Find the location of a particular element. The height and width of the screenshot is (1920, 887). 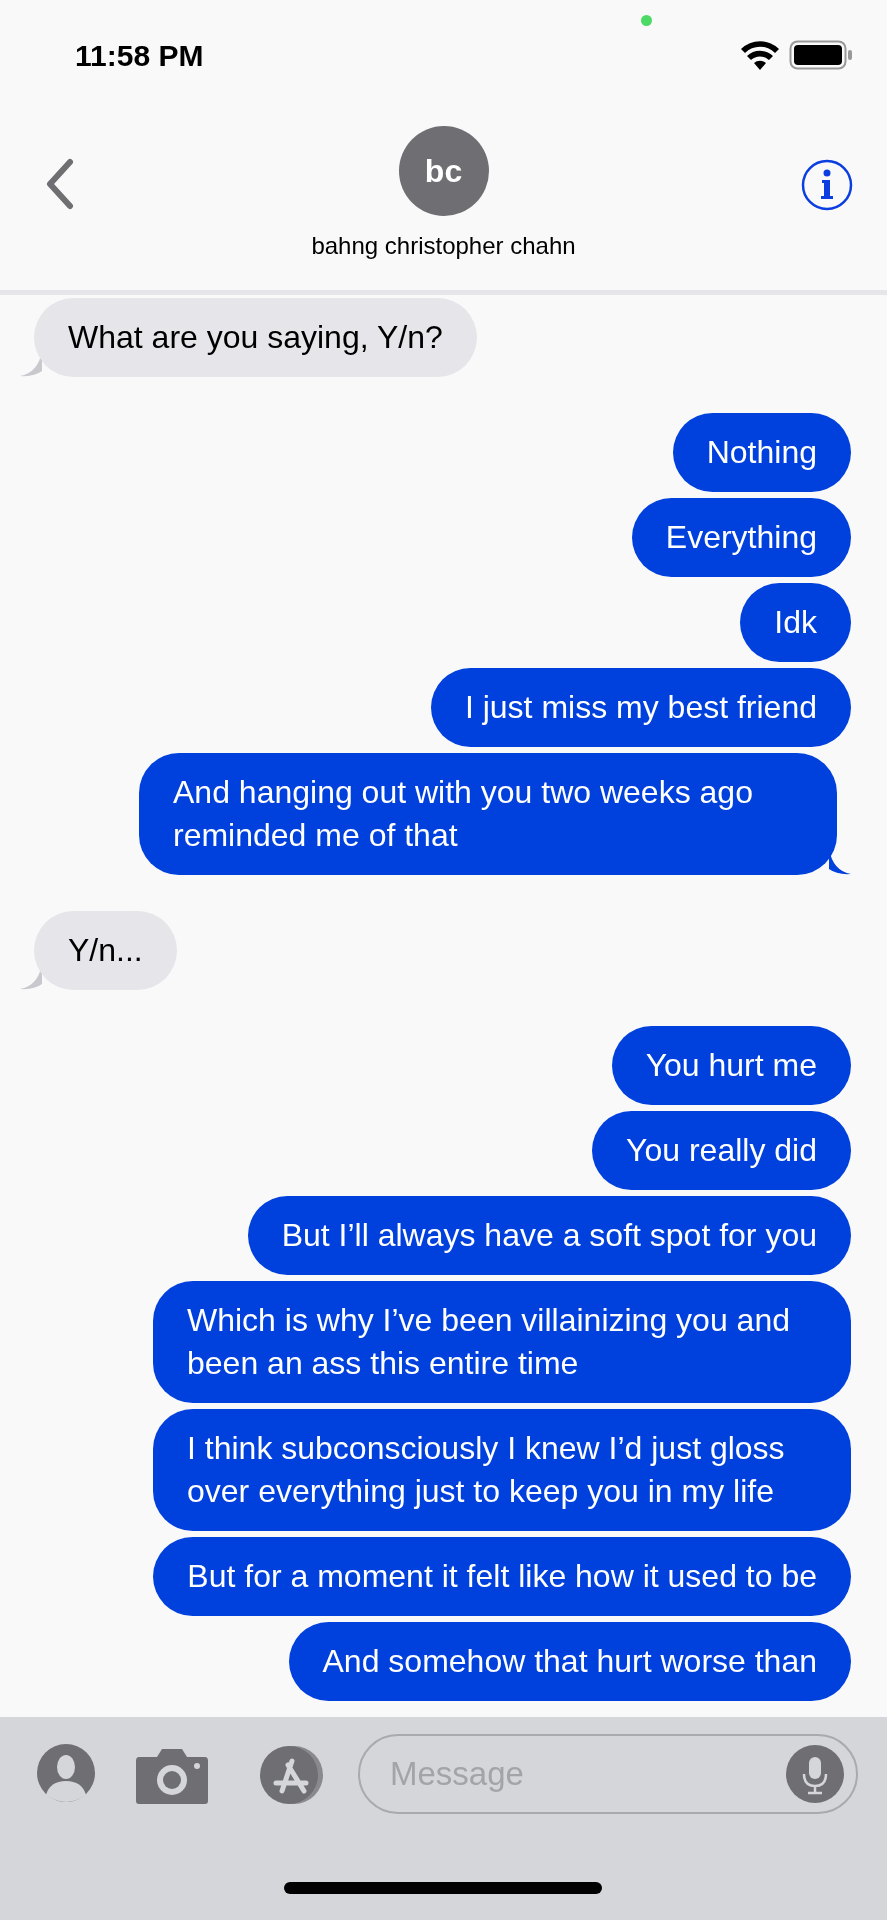

sent-message: And somehow that hurt worse than is located at coordinates (569, 1661).